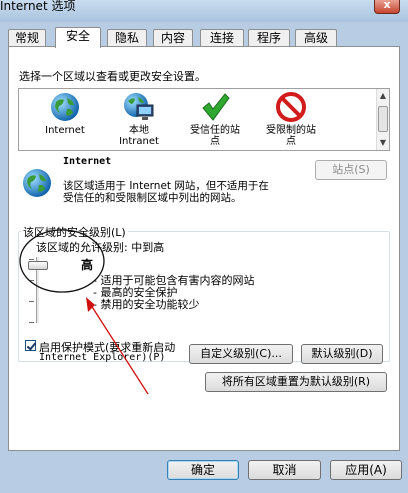  I want to click on zone-trusted-sites: 受信任的站 点, so click(215, 119).